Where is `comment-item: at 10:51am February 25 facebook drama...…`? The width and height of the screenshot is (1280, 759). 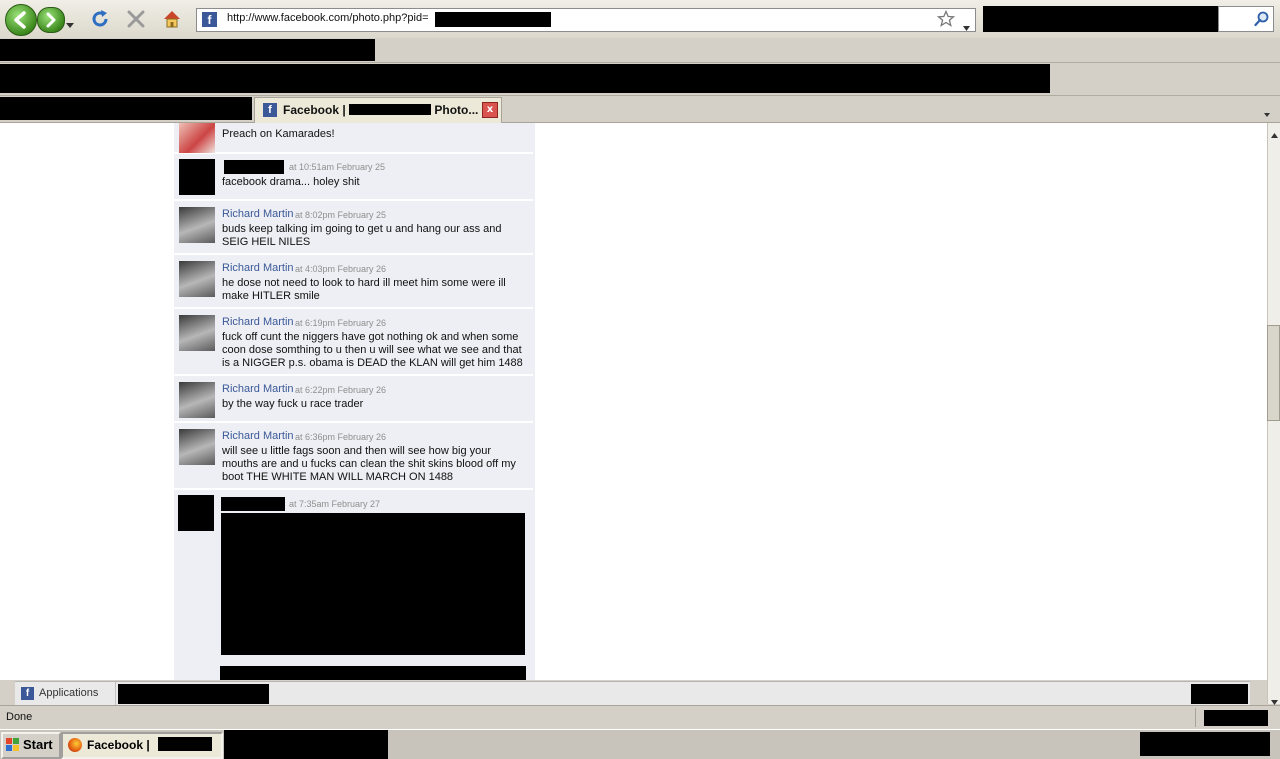 comment-item: at 10:51am February 25 facebook drama...… is located at coordinates (353, 177).